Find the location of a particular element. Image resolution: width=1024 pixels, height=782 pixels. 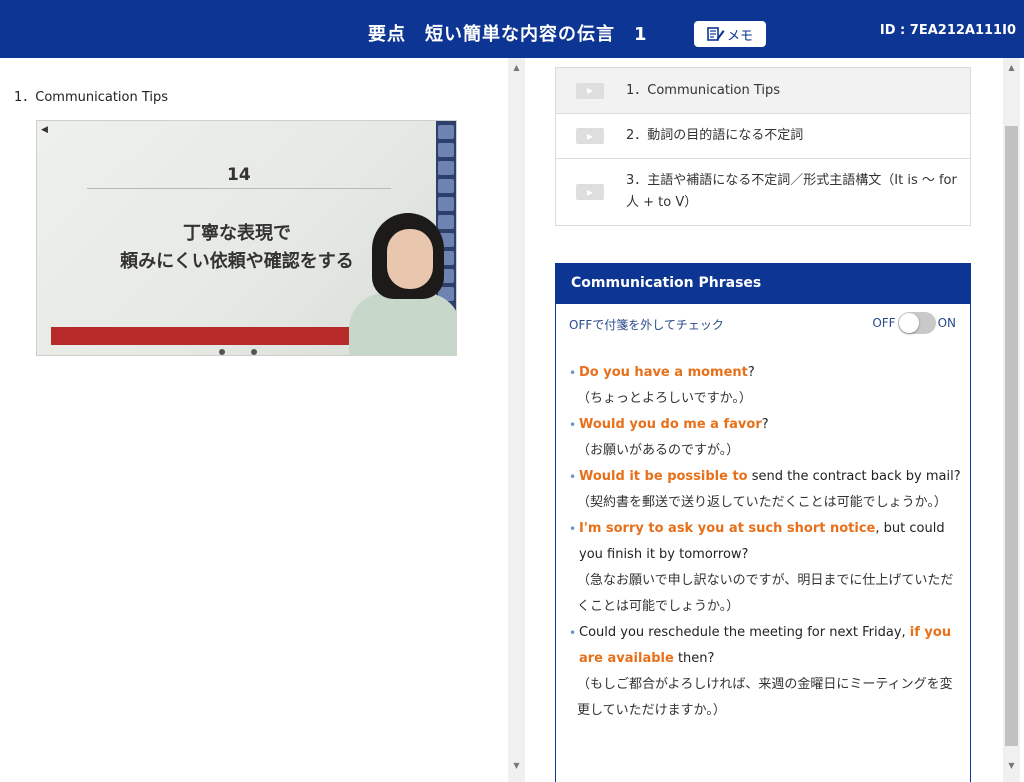

phrase-japanese: （契約書を郵送で送り返していただくことは可能でしょうか。） is located at coordinates (762, 502).